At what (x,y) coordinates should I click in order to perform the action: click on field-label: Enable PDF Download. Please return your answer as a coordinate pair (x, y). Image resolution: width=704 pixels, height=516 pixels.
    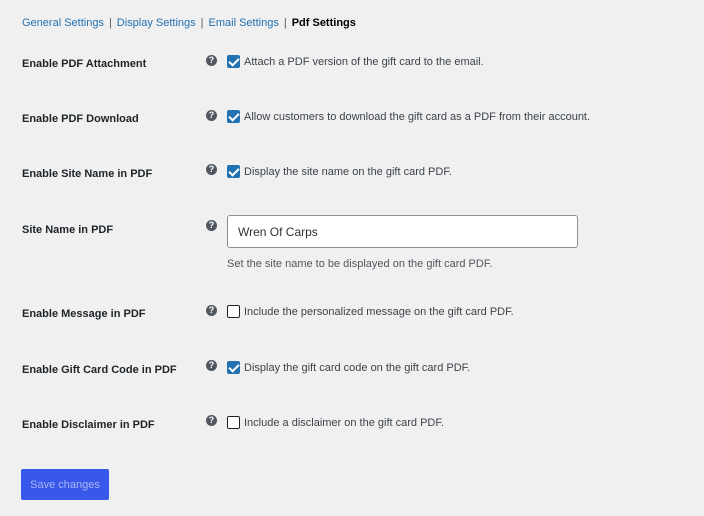
    Looking at the image, I should click on (80, 119).